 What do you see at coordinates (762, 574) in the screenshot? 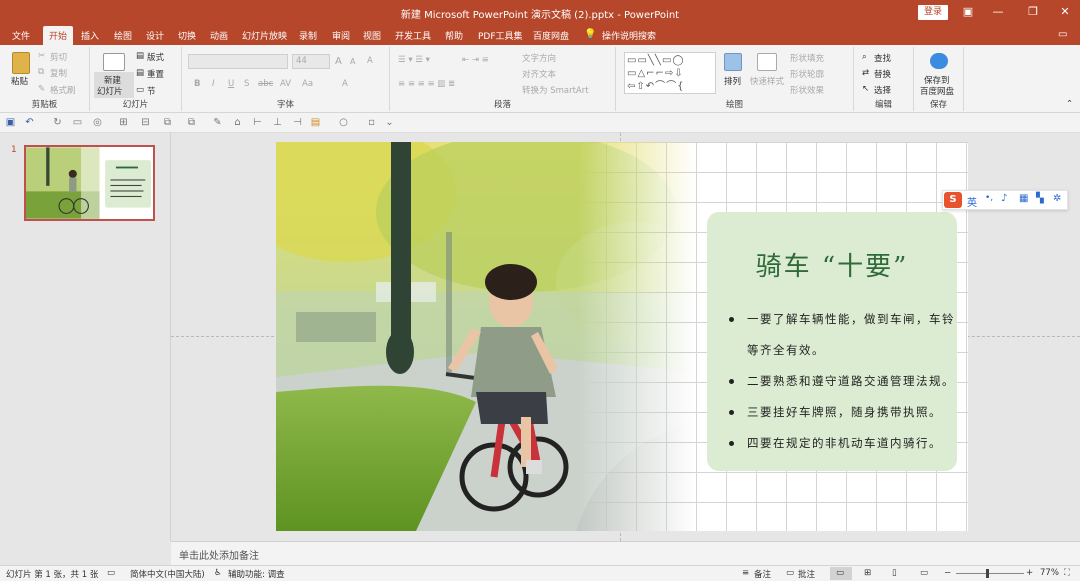
I see `notes-button: 备注` at bounding box center [762, 574].